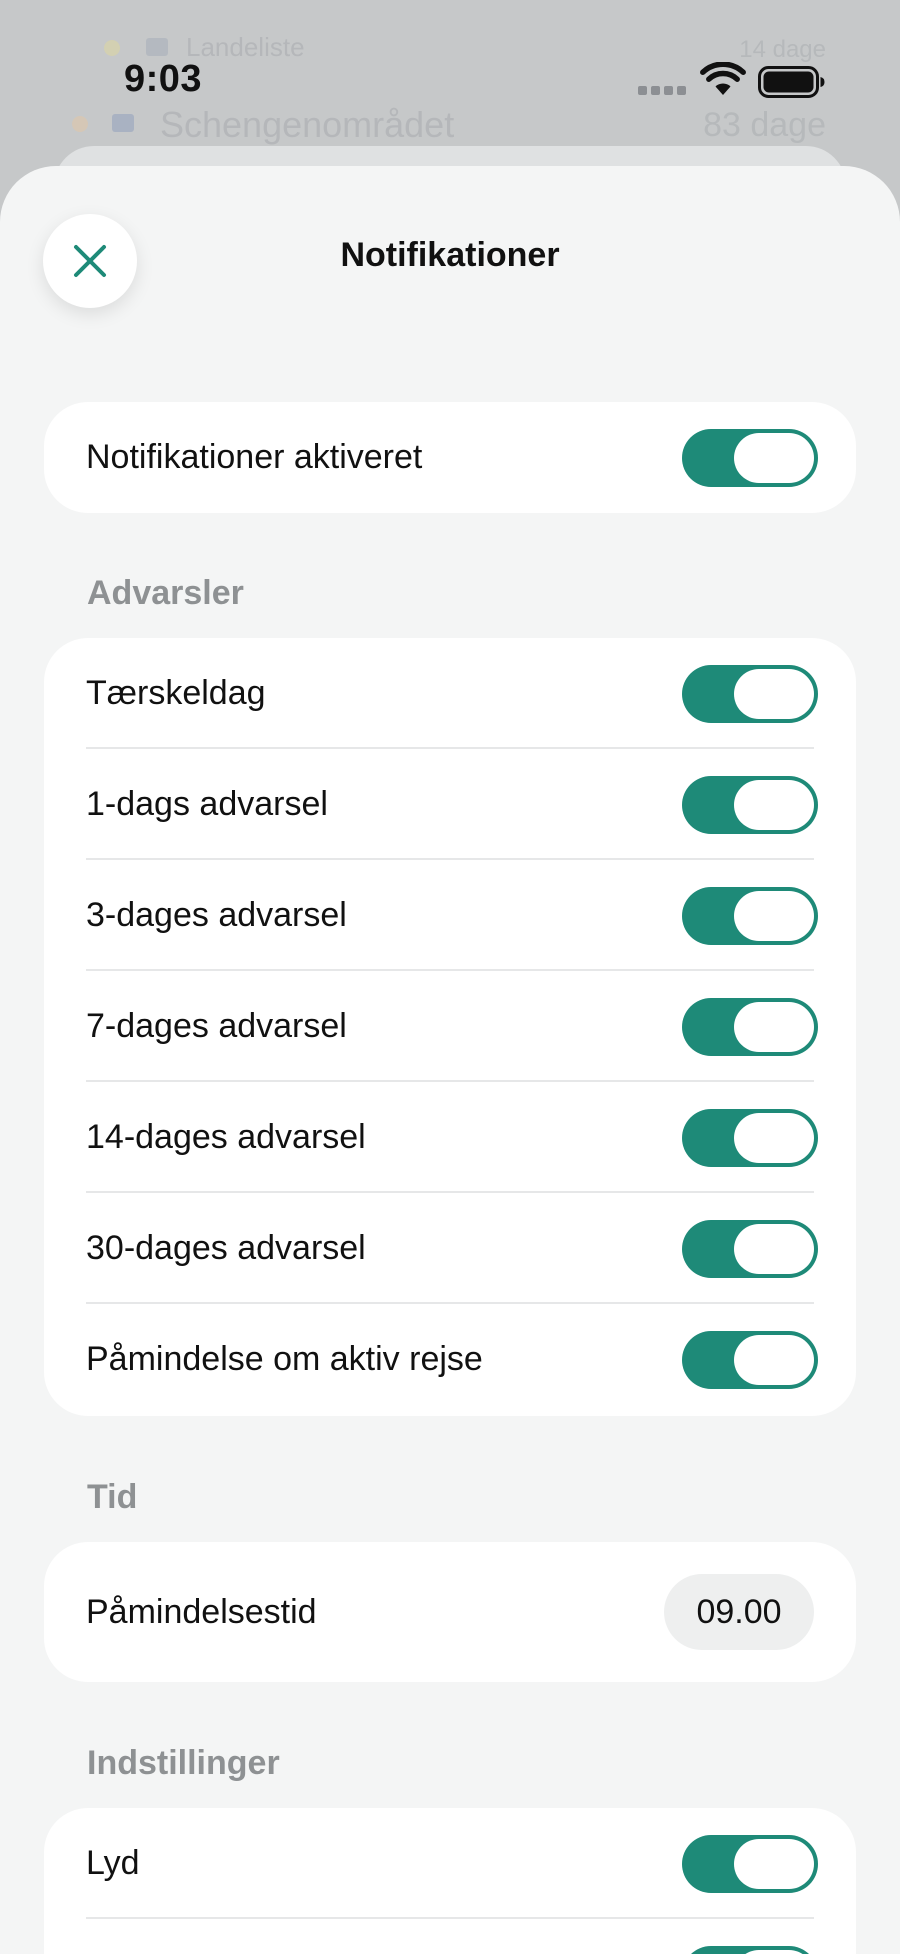 The width and height of the screenshot is (900, 1954). Describe the element at coordinates (226, 1248) in the screenshot. I see `alert-label: 30-dages advarsel` at that location.